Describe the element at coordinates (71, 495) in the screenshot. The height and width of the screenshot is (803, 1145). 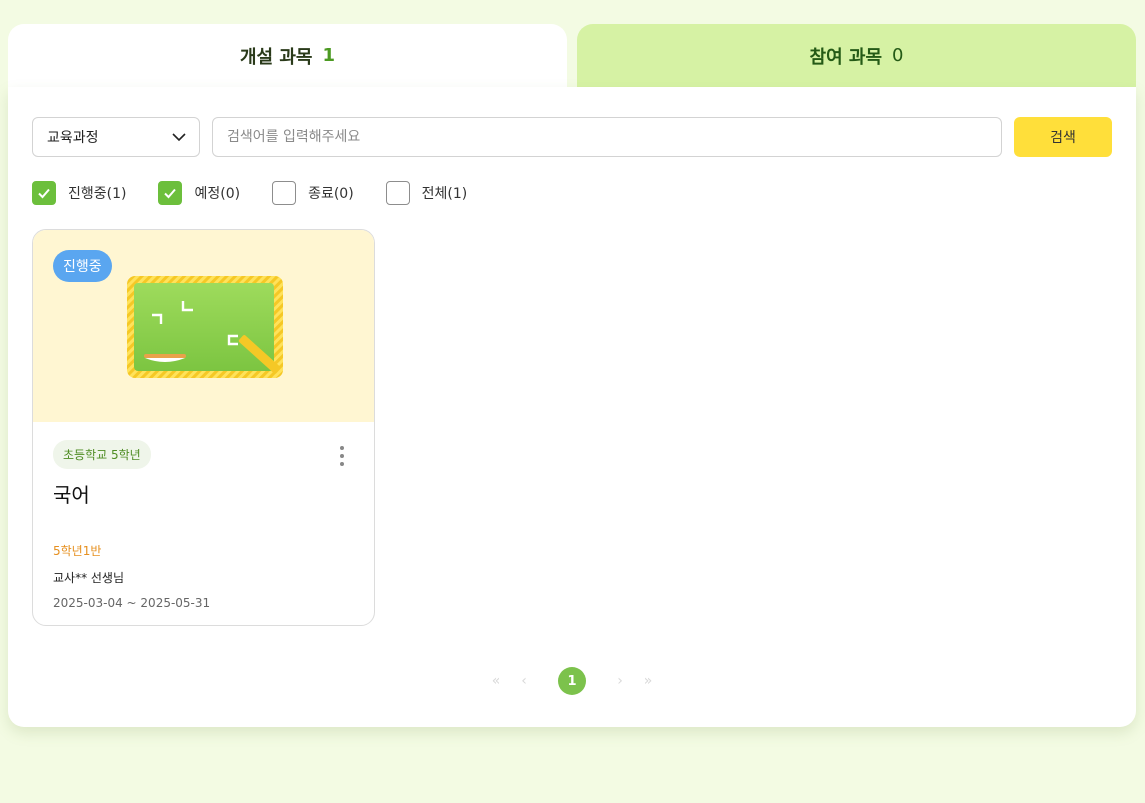
I see `course-title: 국어` at that location.